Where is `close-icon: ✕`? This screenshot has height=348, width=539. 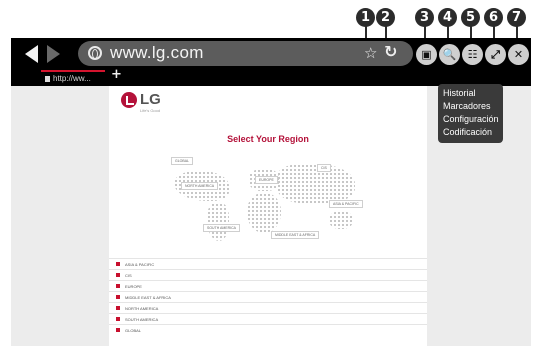
close-icon: ✕ is located at coordinates (518, 54).